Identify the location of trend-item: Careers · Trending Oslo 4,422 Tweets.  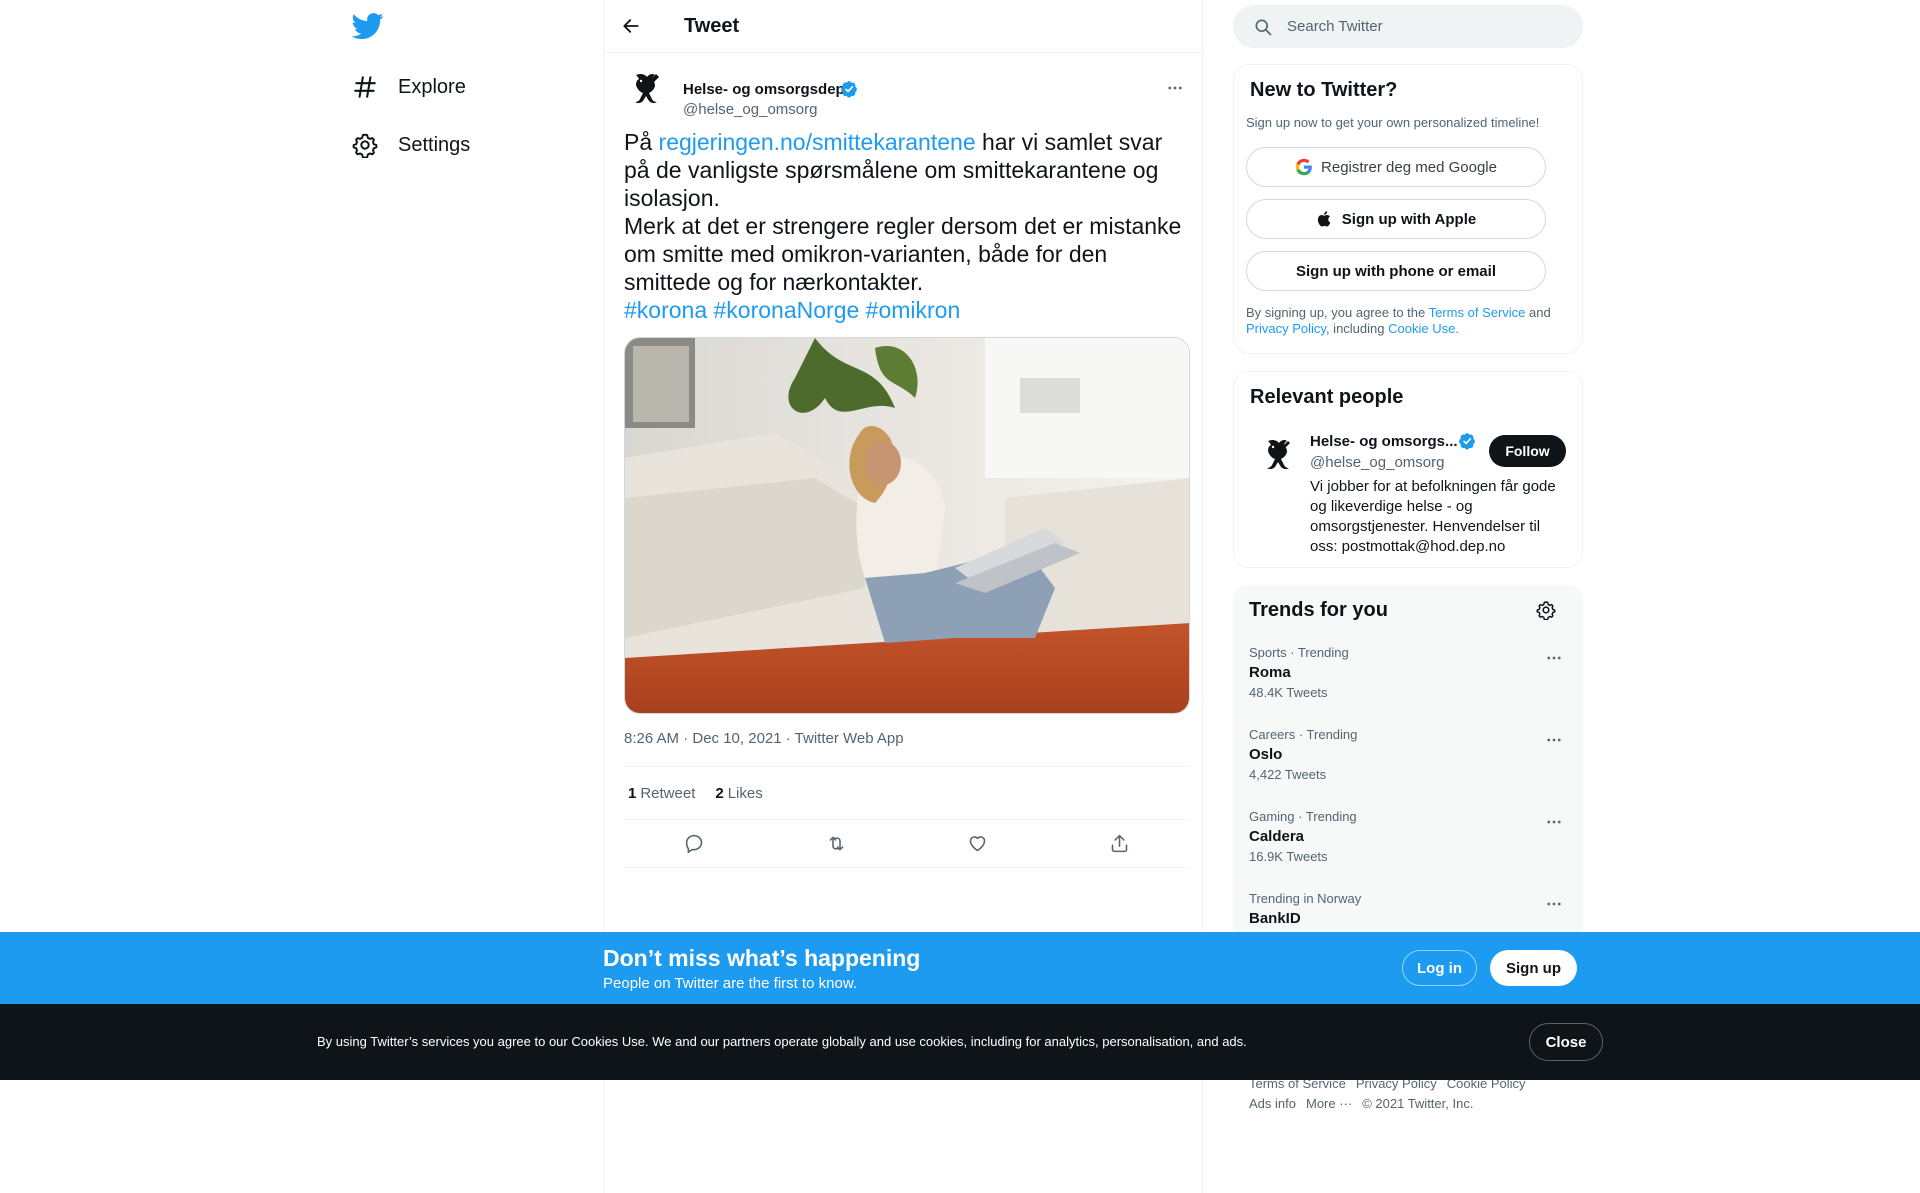
(1408, 768).